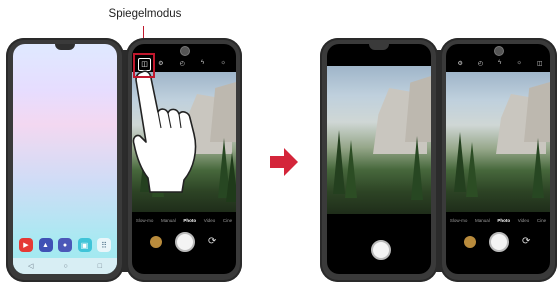 Image resolution: width=557 pixels, height=284 pixels. What do you see at coordinates (26, 245) in the screenshot?
I see `youtube-icon: ▶` at bounding box center [26, 245].